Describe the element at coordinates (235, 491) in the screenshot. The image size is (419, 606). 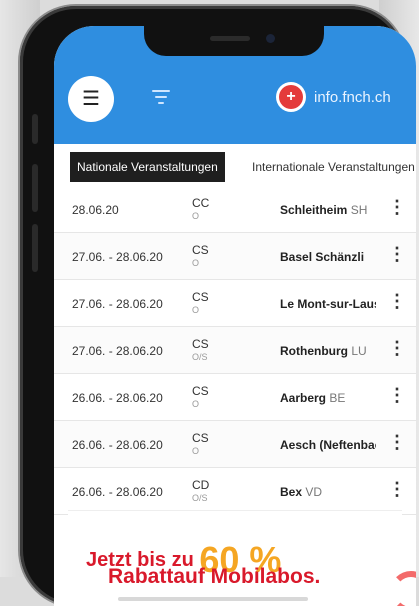
I see `event-row: 26.06. - 28.06.20 CD O/S Bex VD ⋮` at that location.